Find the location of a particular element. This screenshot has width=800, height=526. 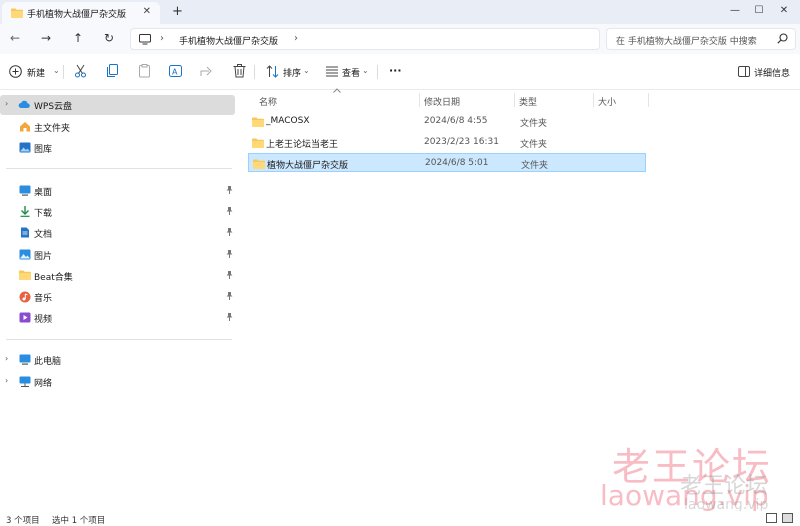

tiles-view-icon is located at coordinates (787, 518).